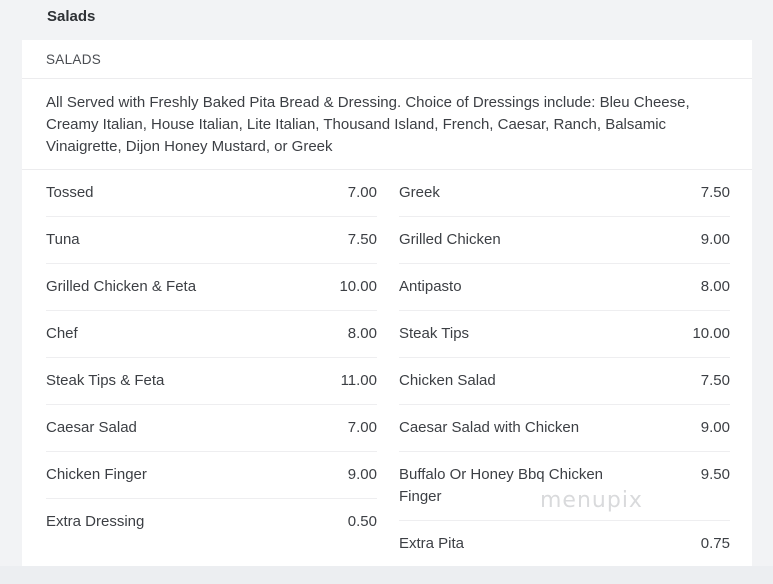  What do you see at coordinates (564, 240) in the screenshot?
I see `menu-item: Grilled Chicken 9.00` at bounding box center [564, 240].